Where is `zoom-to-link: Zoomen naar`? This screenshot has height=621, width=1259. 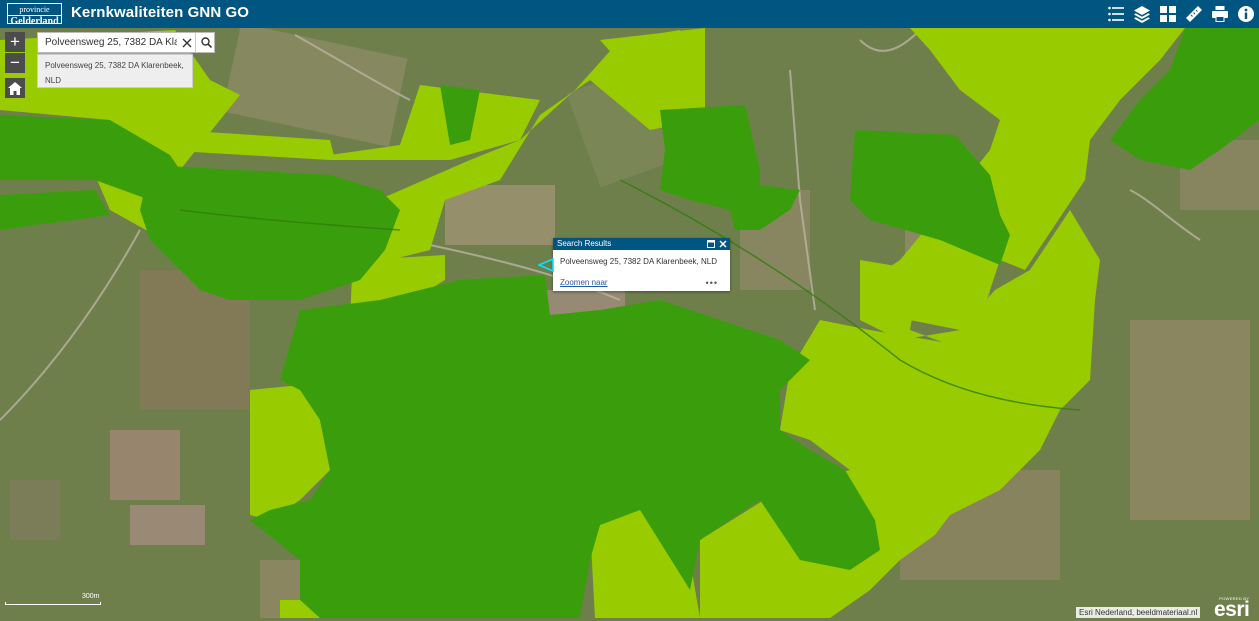 zoom-to-link: Zoomen naar is located at coordinates (584, 282).